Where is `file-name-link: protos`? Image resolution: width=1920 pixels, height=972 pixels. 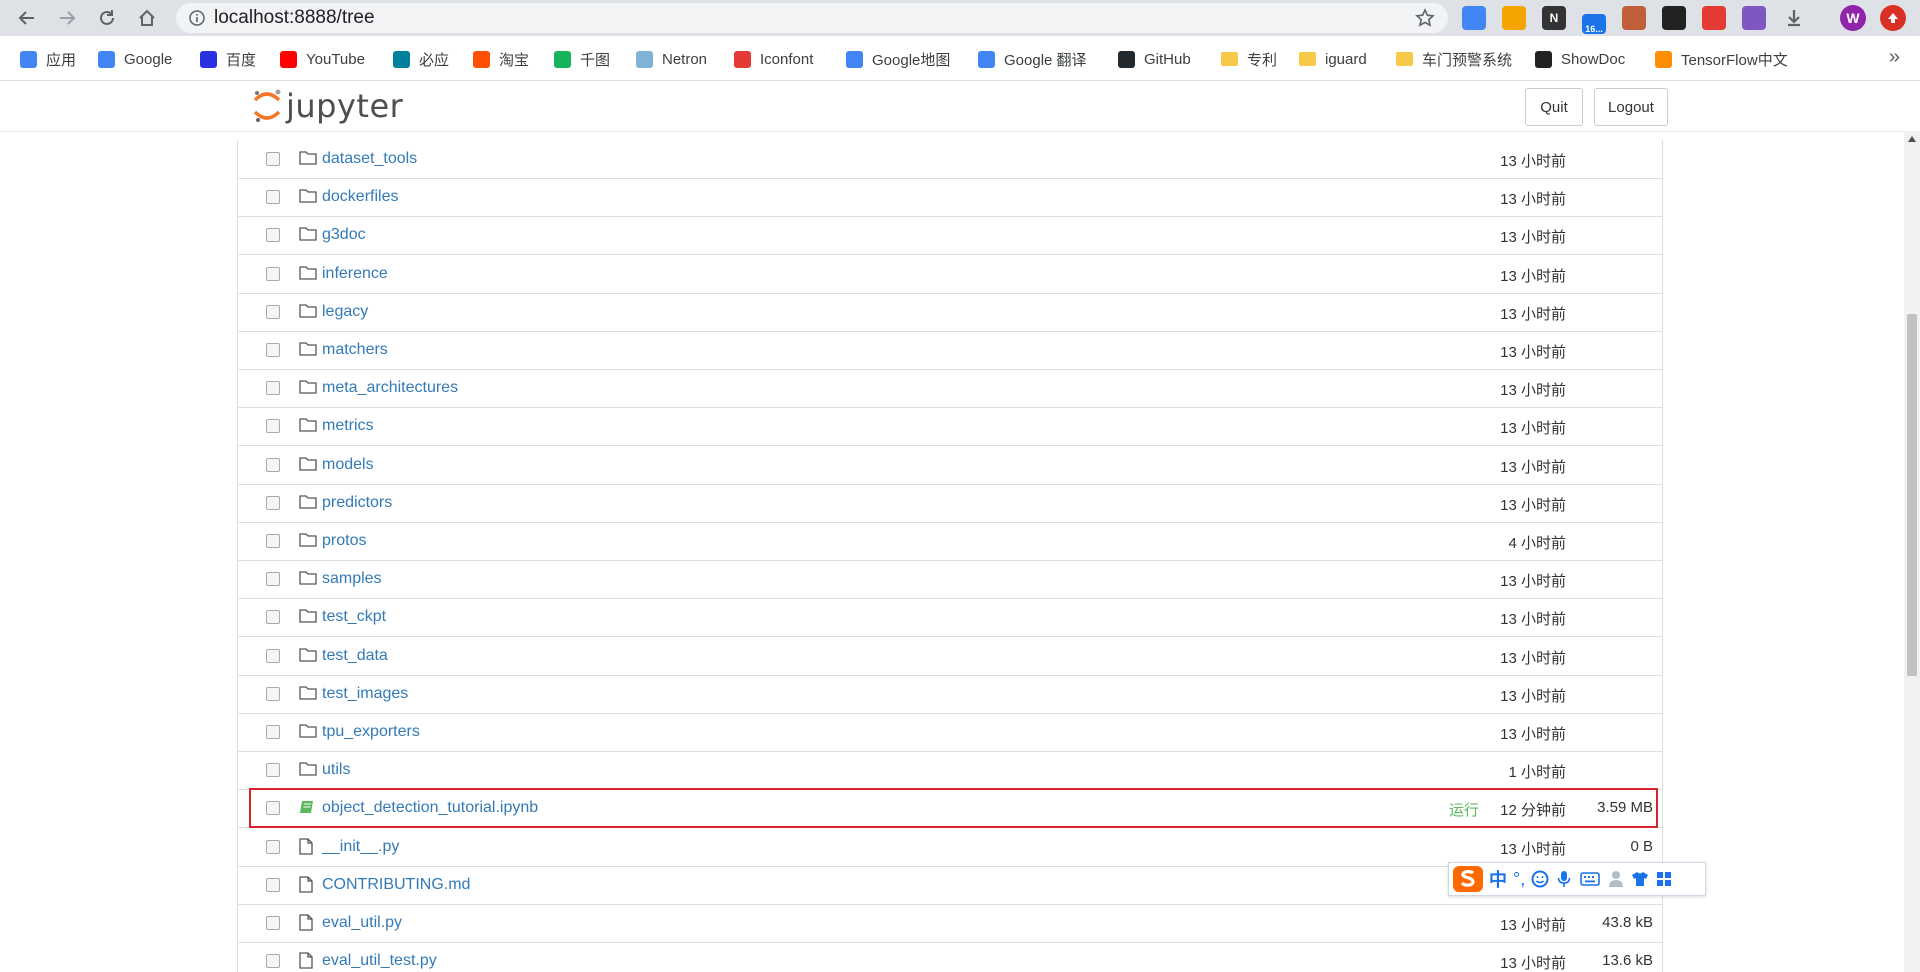
file-name-link: protos is located at coordinates (344, 541).